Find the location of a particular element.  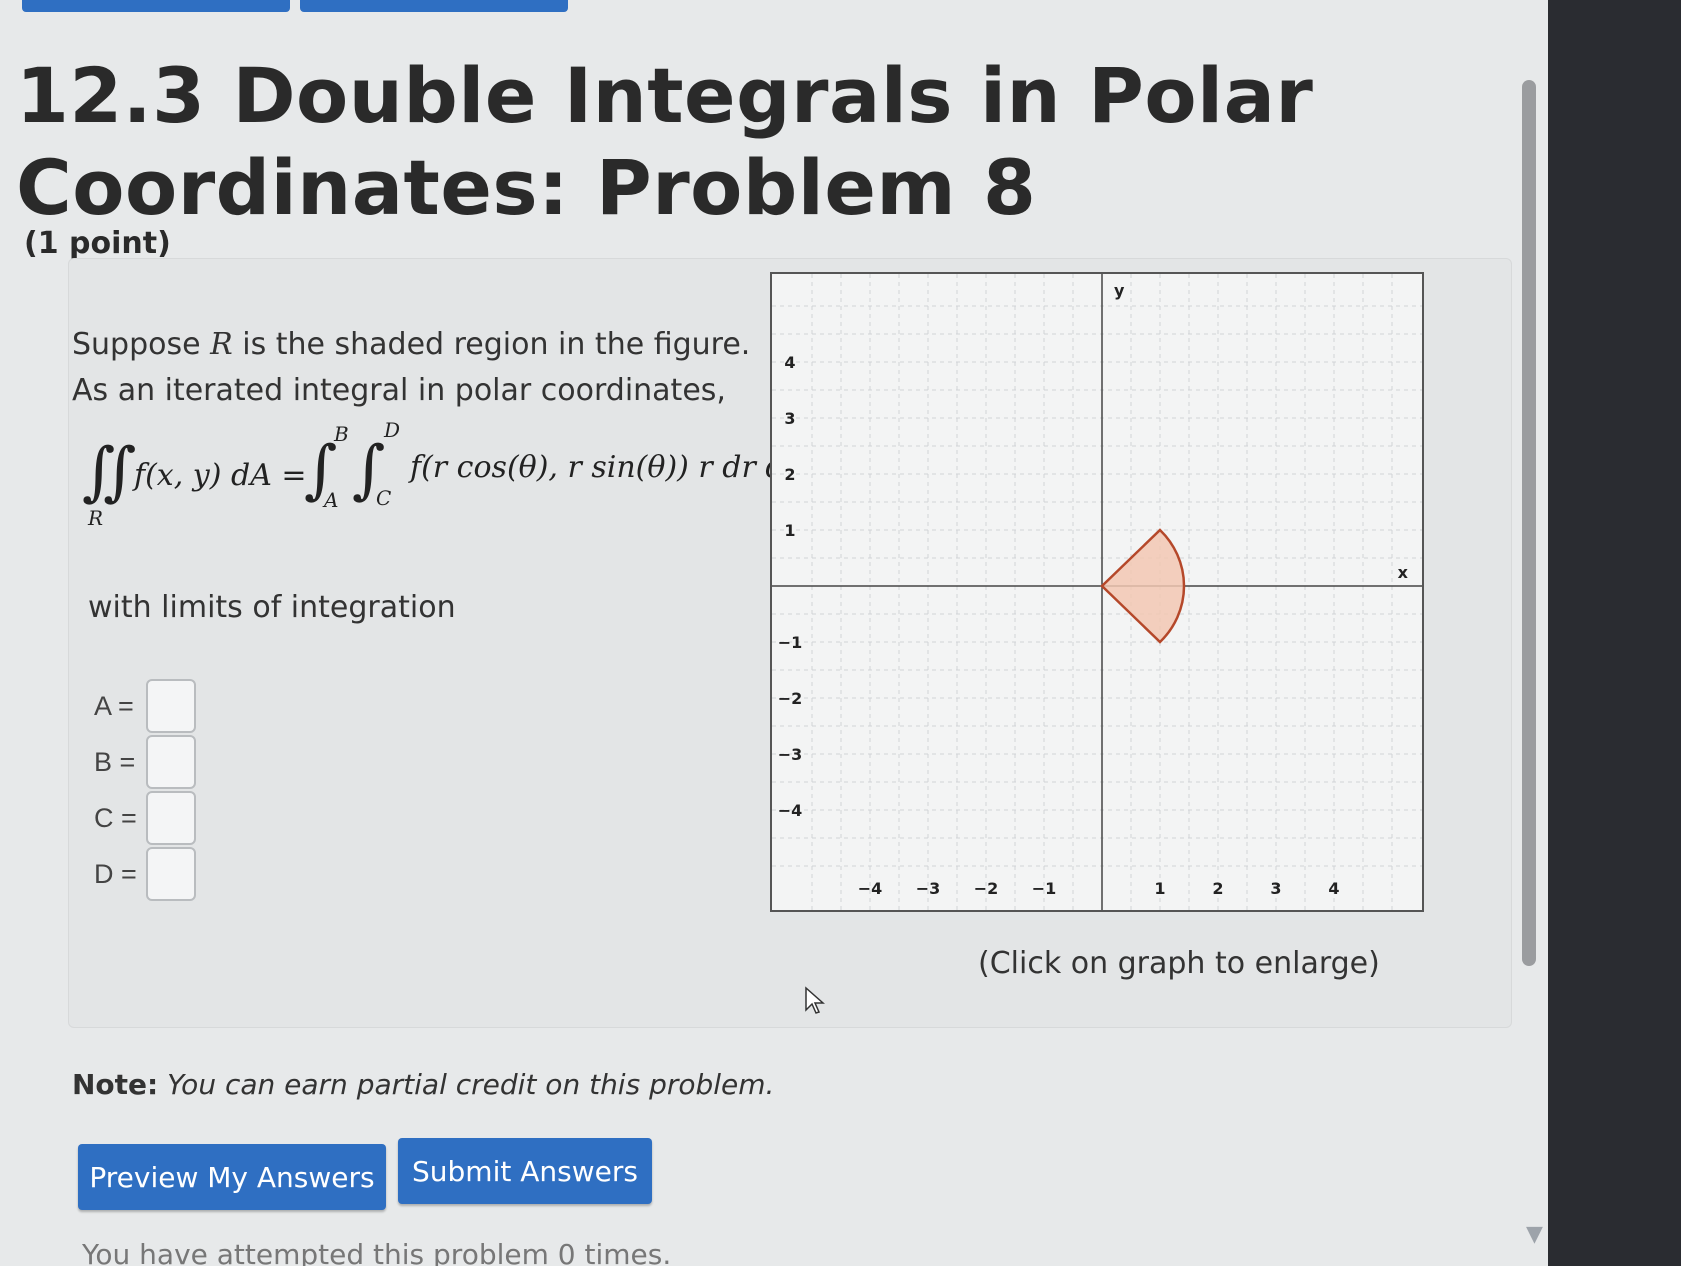

graph-caption: (Click on graph to enlarge) is located at coordinates (1179, 963).